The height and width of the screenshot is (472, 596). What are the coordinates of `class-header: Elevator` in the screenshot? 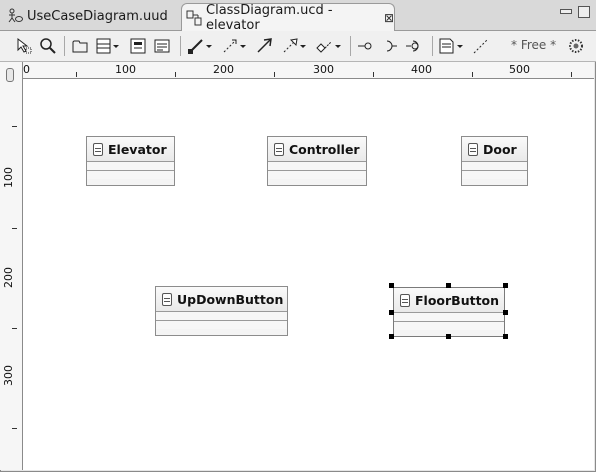 It's located at (130, 149).